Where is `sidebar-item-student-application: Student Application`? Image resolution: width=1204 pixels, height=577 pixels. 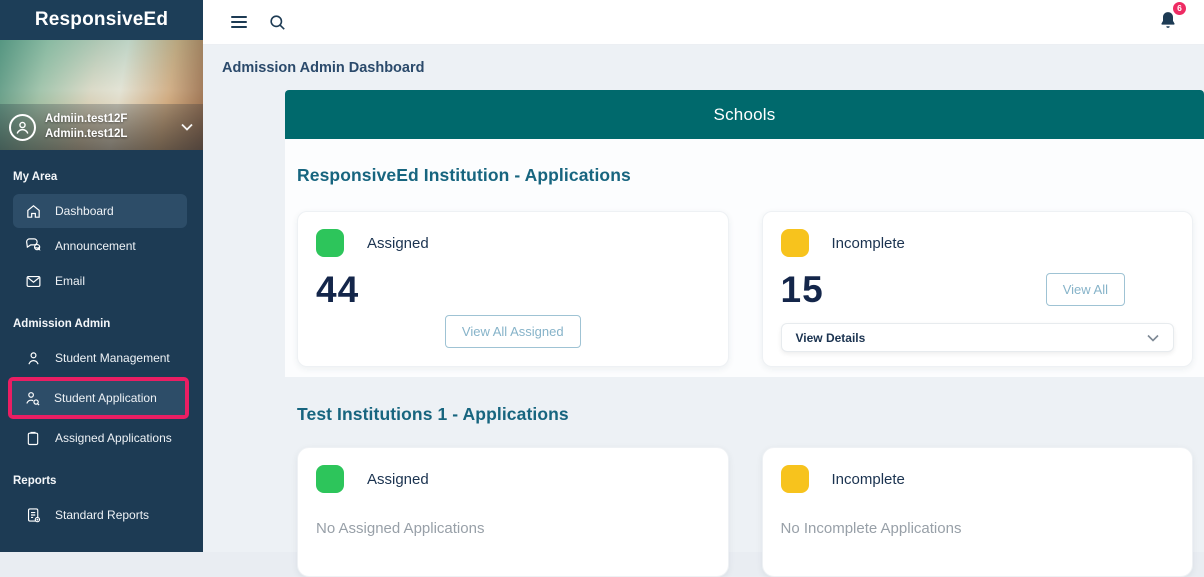 sidebar-item-student-application: Student Application is located at coordinates (98, 398).